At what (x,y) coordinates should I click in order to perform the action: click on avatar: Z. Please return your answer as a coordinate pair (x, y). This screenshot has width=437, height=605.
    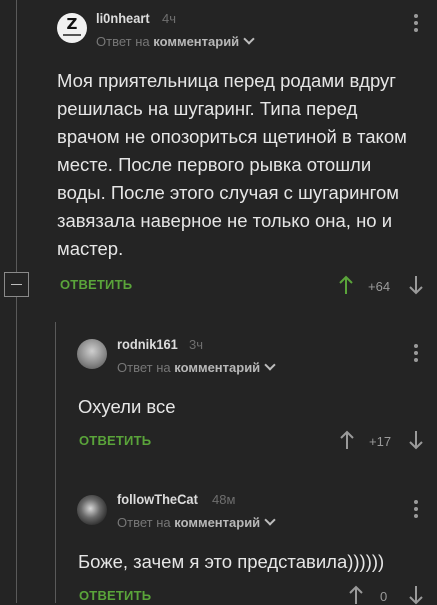
    Looking at the image, I should click on (72, 28).